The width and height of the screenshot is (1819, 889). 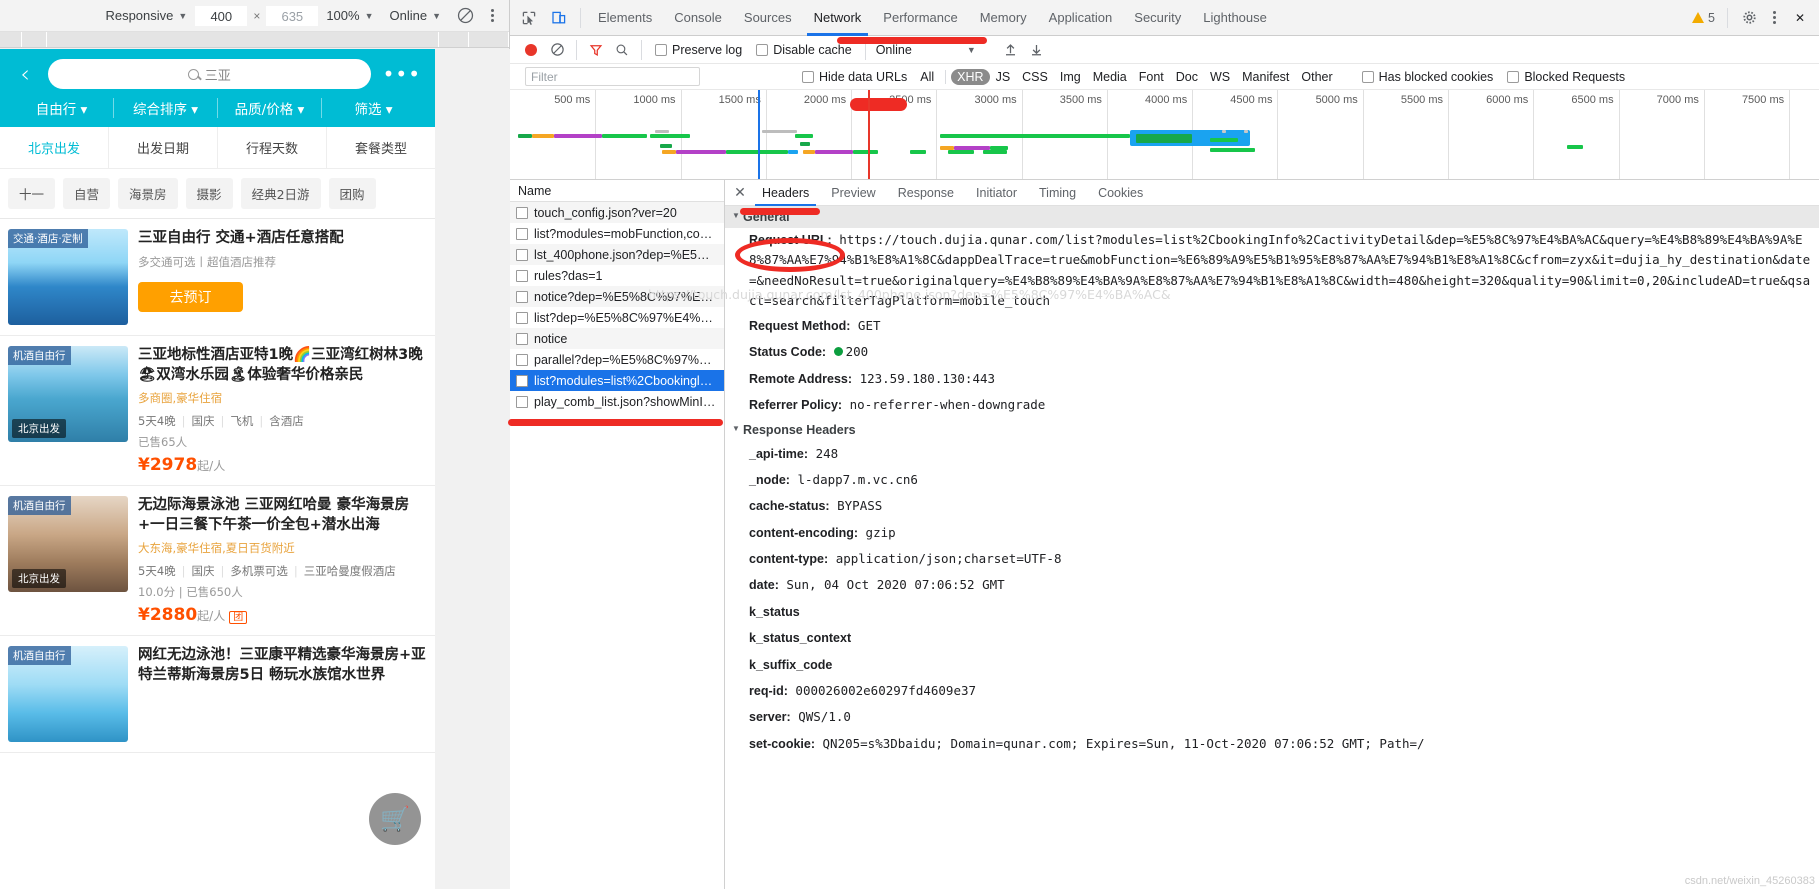 What do you see at coordinates (465, 15) in the screenshot?
I see `rotate-icon` at bounding box center [465, 15].